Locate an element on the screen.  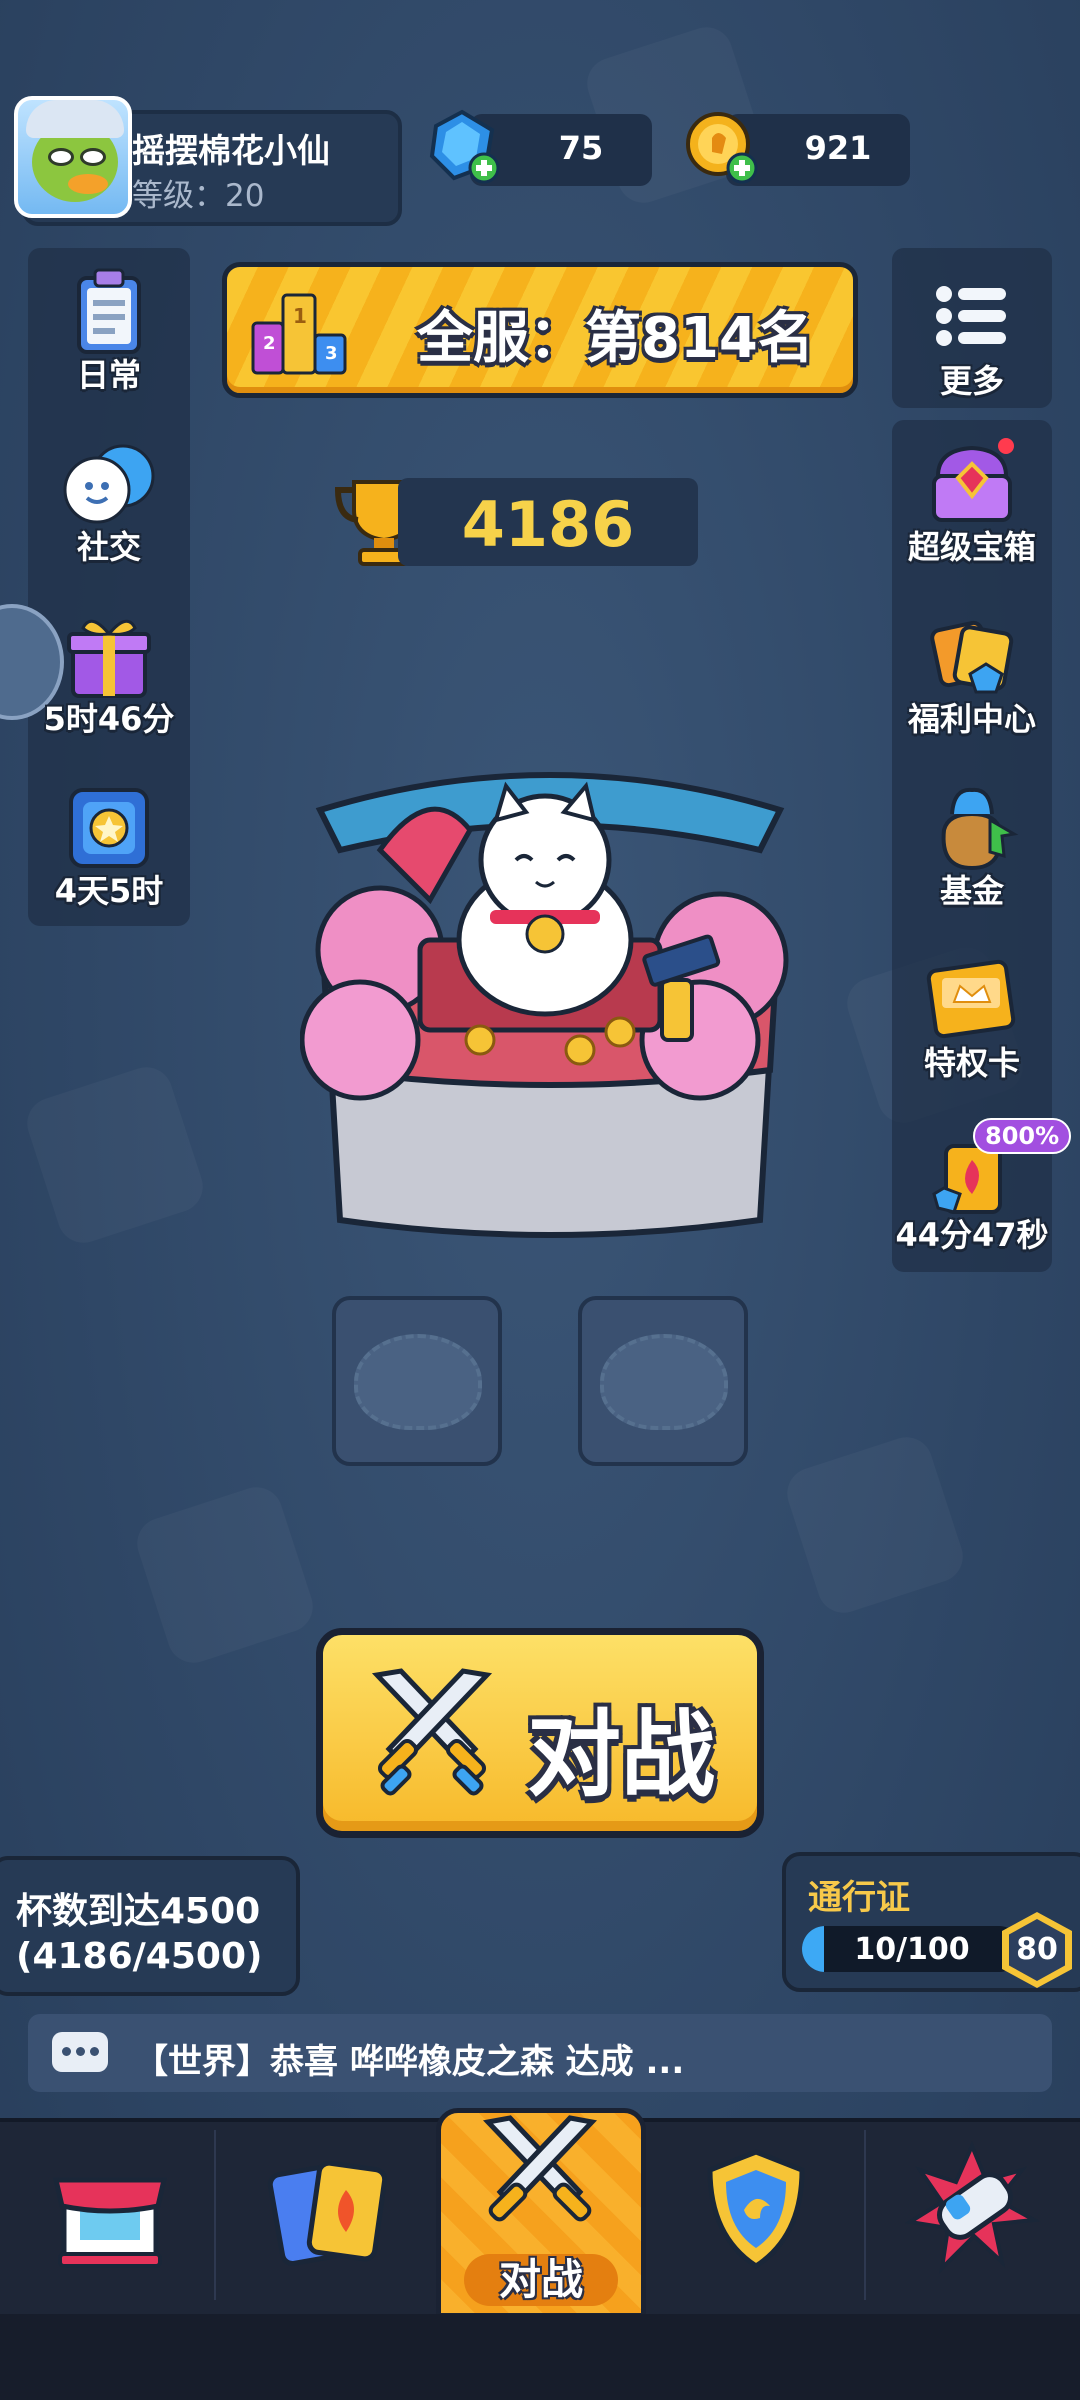
battle-button: 对战 is located at coordinates (540, 1733).